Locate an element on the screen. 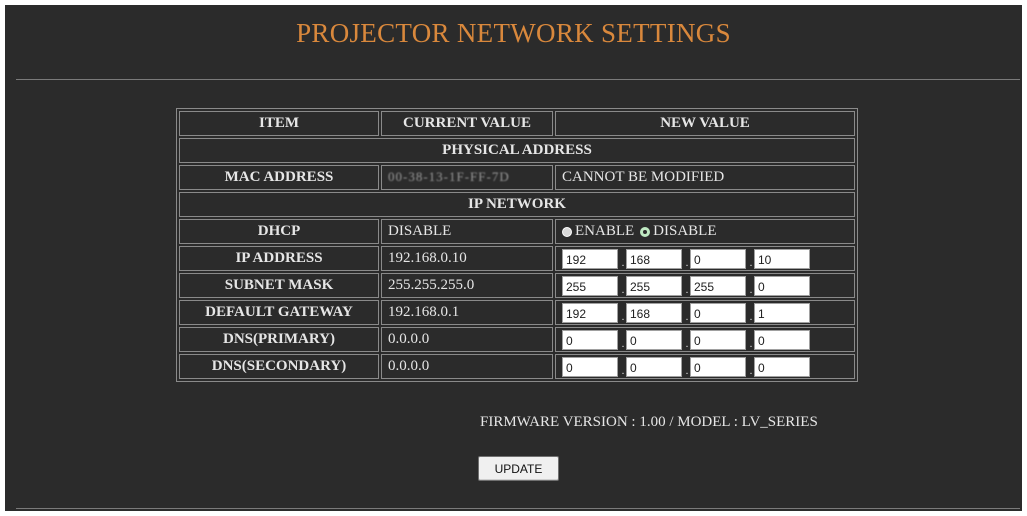  section-physical-address: PHYSICAL ADDRESS is located at coordinates (517, 150).